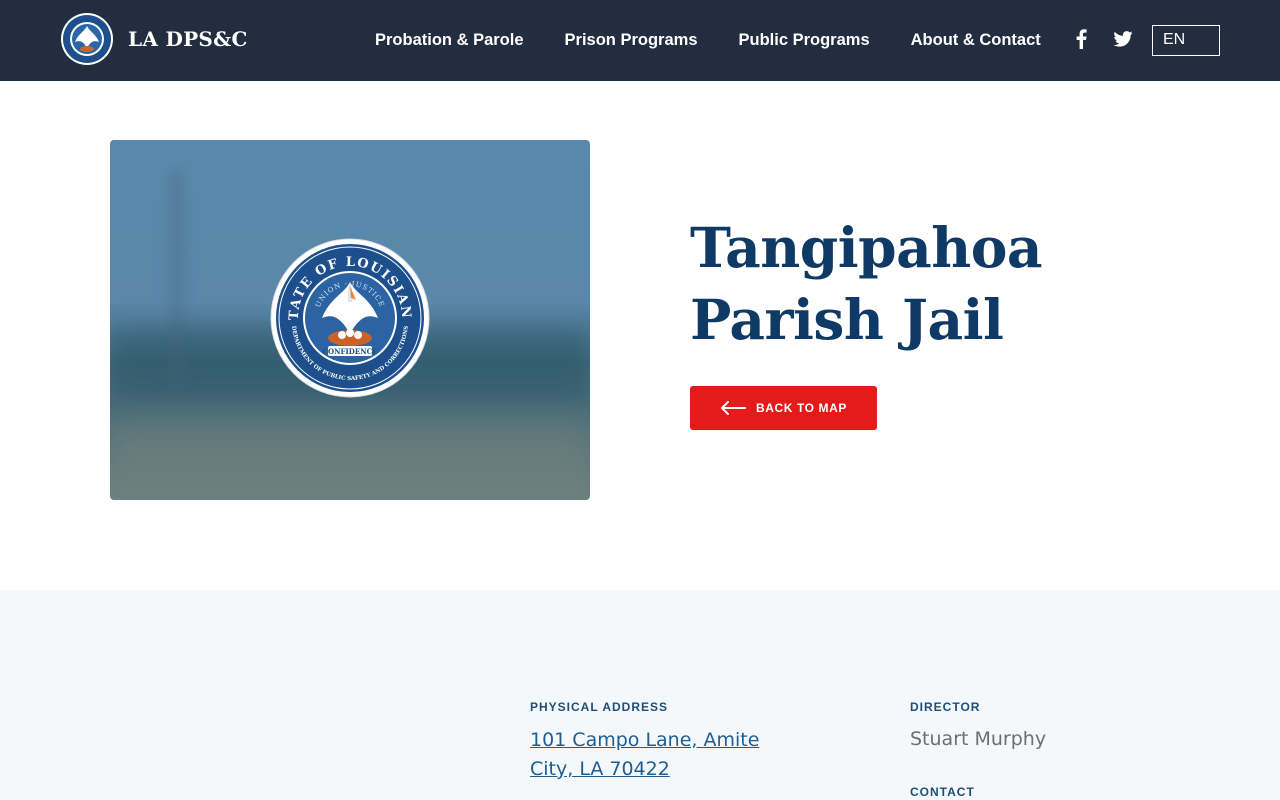 Image resolution: width=1280 pixels, height=800 pixels. Describe the element at coordinates (1186, 40) in the screenshot. I see `language-selector: EN` at that location.